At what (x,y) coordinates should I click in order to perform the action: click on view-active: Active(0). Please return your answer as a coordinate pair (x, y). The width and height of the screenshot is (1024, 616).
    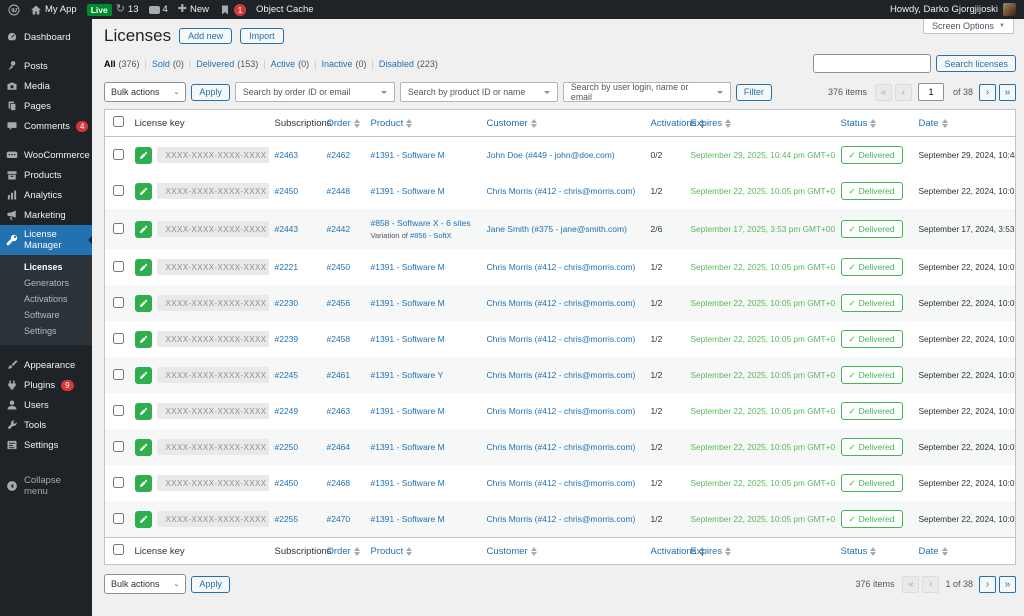
    Looking at the image, I should click on (290, 64).